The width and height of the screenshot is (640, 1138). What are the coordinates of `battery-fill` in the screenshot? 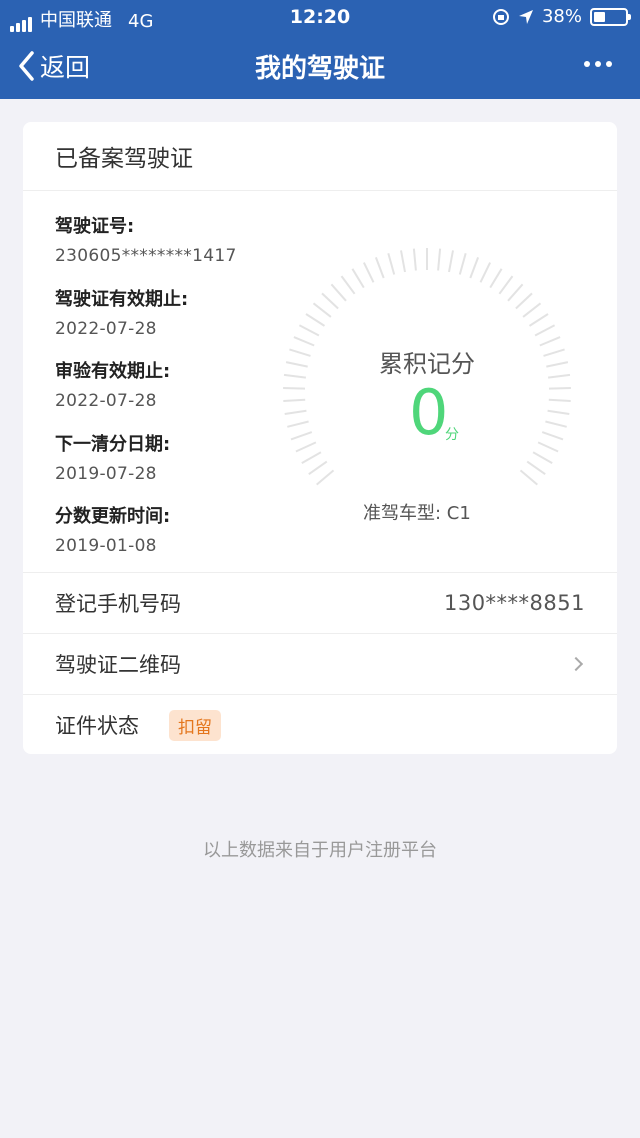 It's located at (599, 16).